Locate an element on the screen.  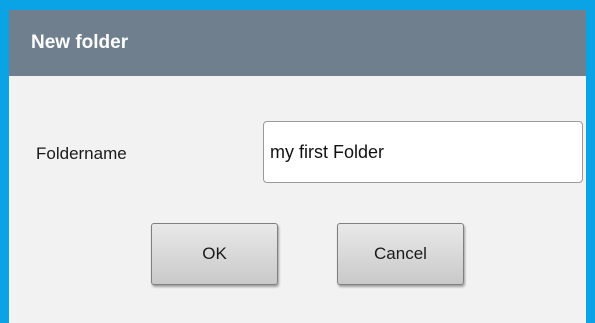
foldername-label: Foldername is located at coordinates (81, 153).